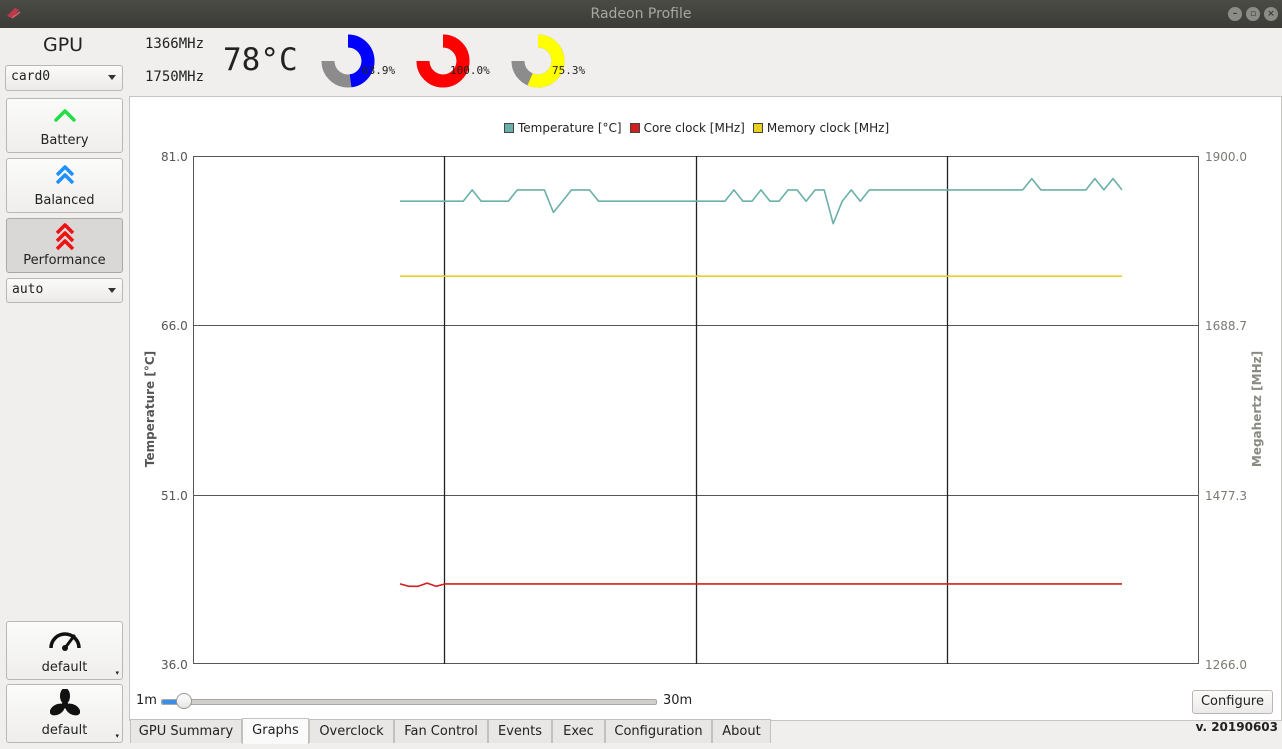 This screenshot has height=749, width=1282. I want to click on card-select-value: card0, so click(31, 76).